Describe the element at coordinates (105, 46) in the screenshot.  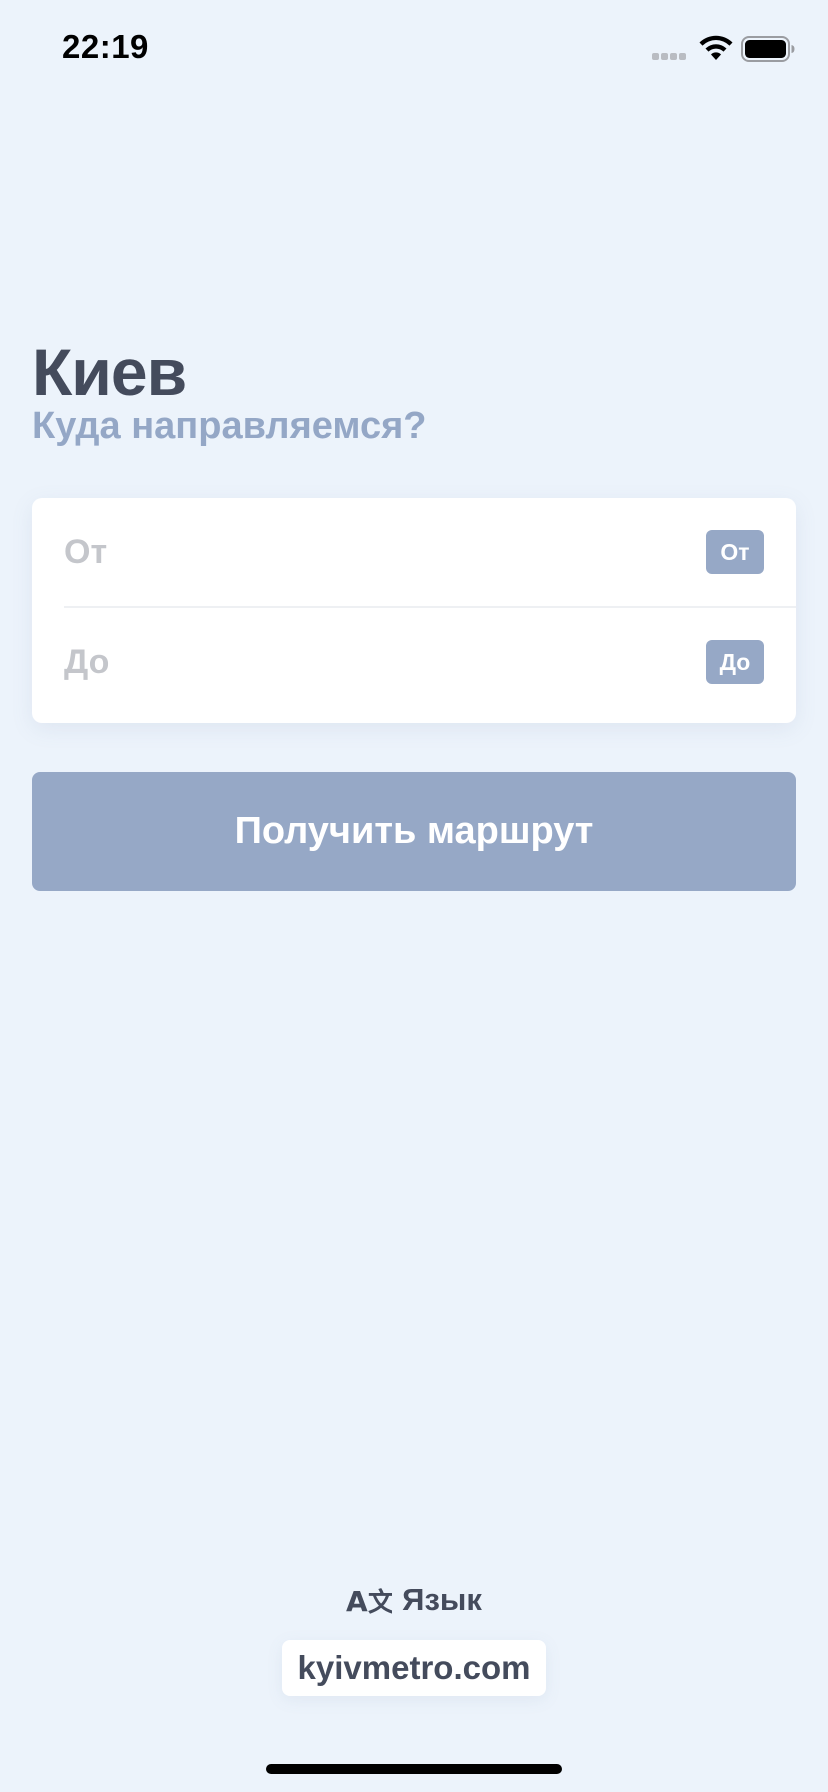
I see `status-time: 22:19` at that location.